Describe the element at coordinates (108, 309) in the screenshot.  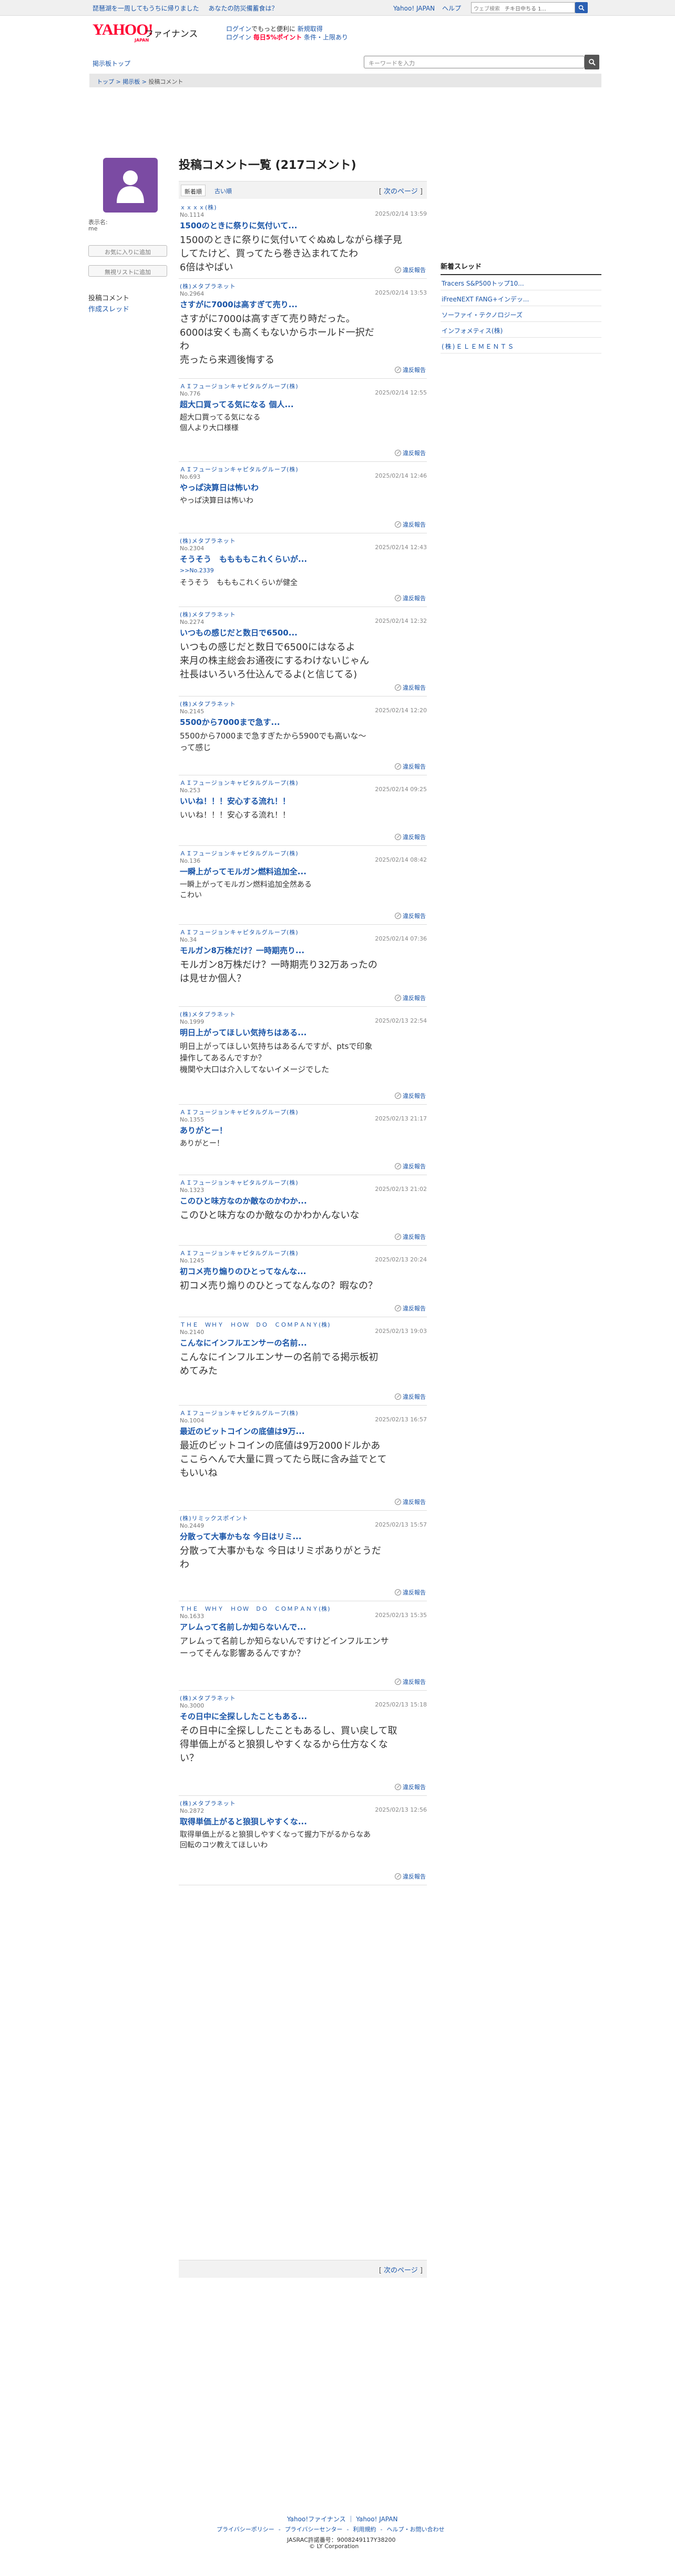
I see `sidebar-item-threads: 作成スレッド` at that location.